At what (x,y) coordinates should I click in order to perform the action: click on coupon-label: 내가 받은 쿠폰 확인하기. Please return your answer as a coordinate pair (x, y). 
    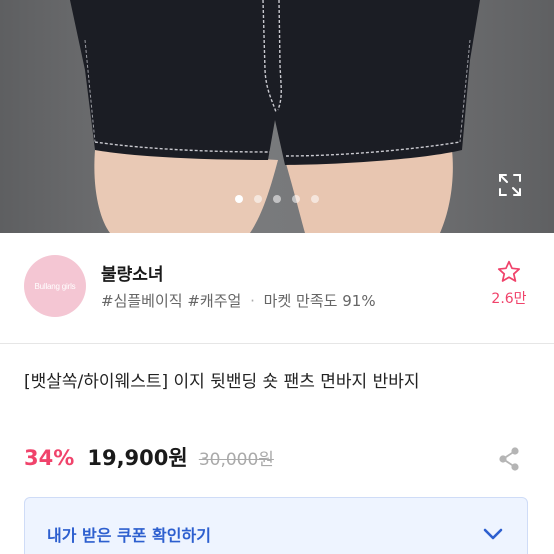
    Looking at the image, I should click on (129, 535).